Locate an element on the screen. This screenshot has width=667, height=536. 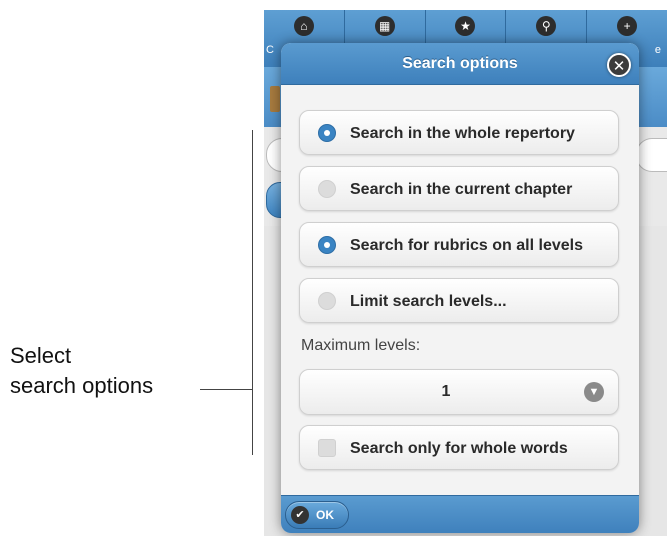
max-levels-select: 1 ▼ is located at coordinates (459, 392).